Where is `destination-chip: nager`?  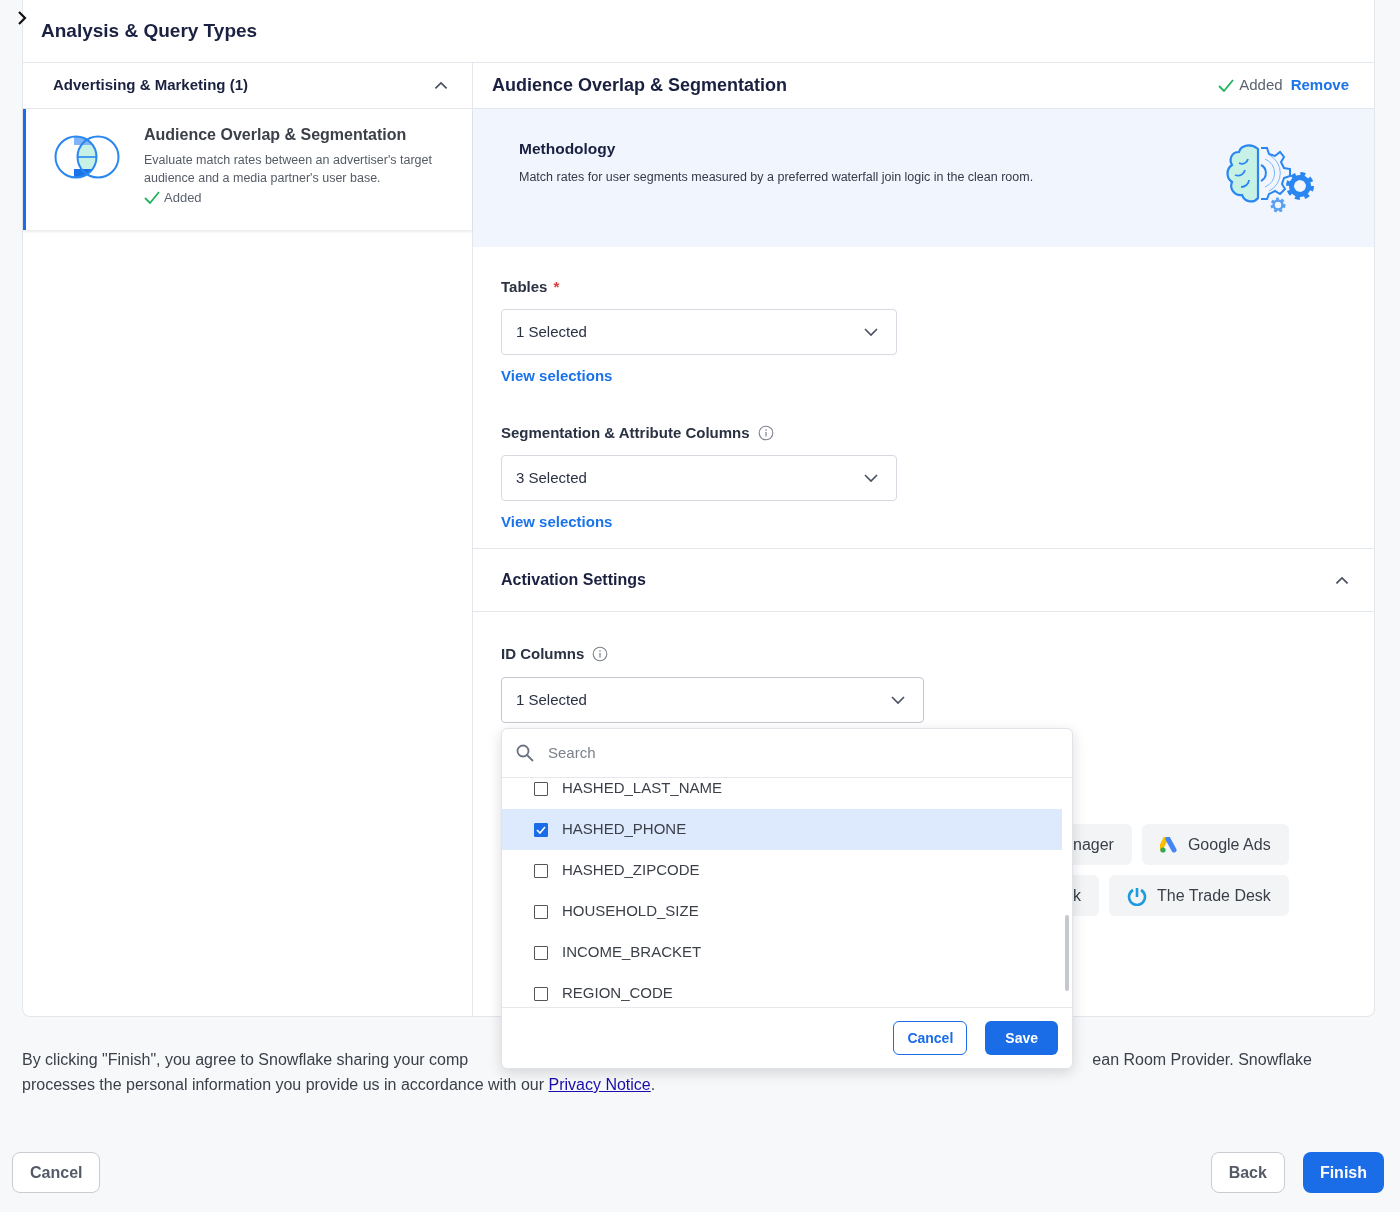 destination-chip: nager is located at coordinates (1102, 844).